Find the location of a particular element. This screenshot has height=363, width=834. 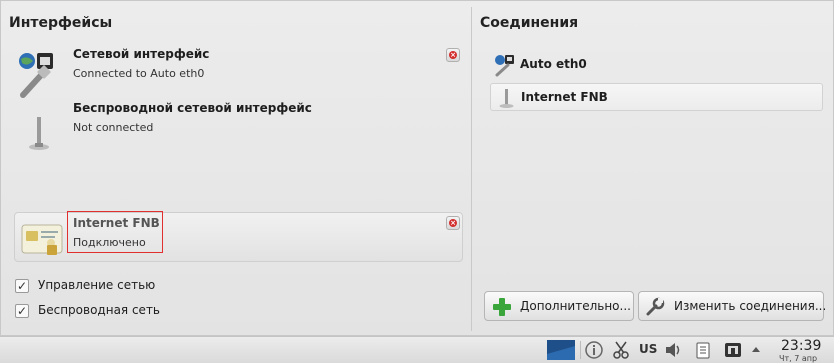

connection-item-internet-fnb: Internet FNB is located at coordinates (656, 97).